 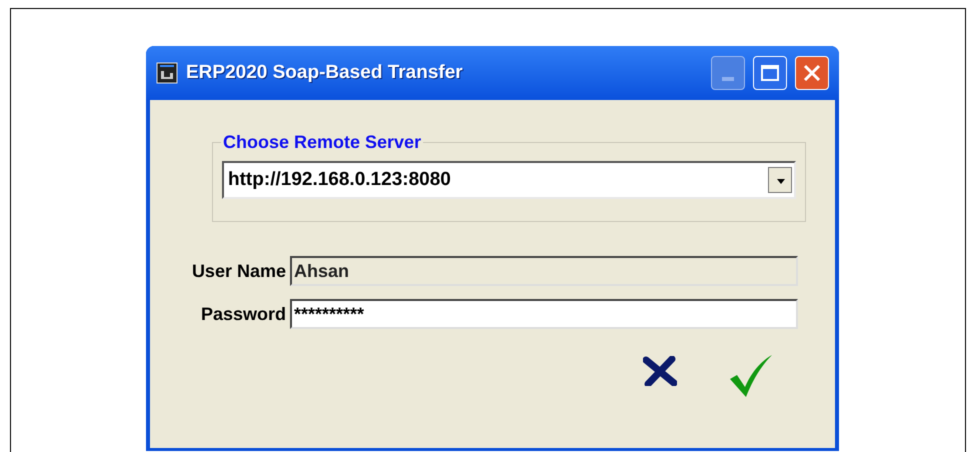 I want to click on maximize-icon, so click(x=770, y=73).